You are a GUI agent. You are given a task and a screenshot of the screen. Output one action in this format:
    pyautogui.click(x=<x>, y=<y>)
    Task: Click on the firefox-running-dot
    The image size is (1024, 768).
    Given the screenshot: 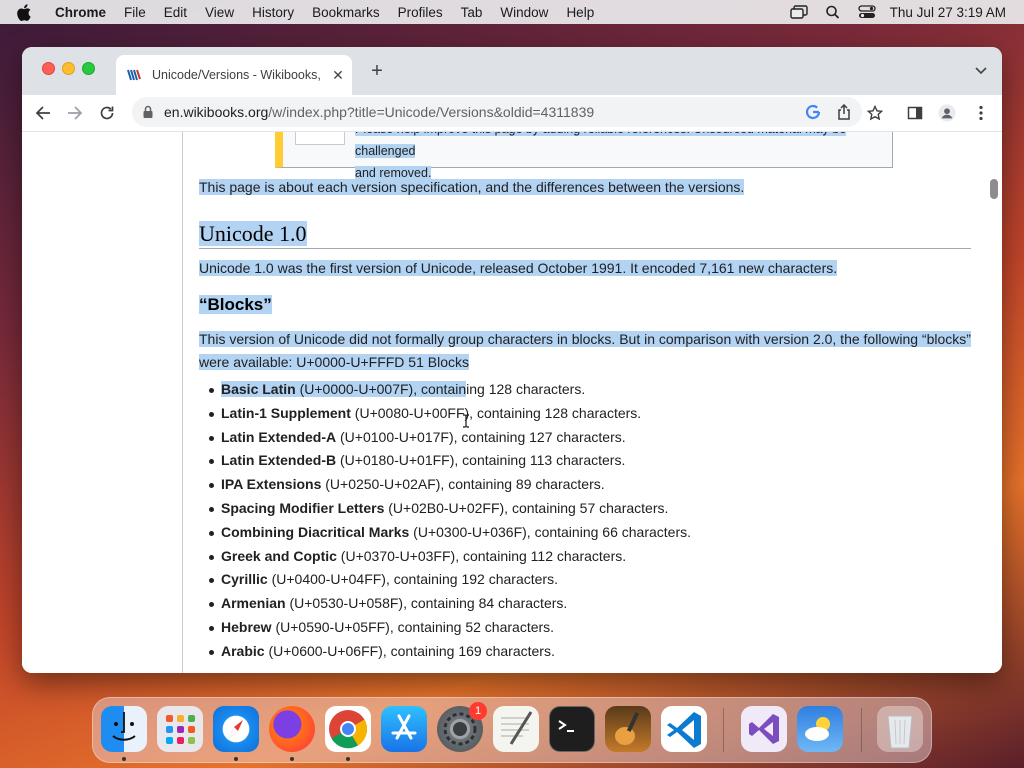 What is the action you would take?
    pyautogui.click(x=292, y=759)
    